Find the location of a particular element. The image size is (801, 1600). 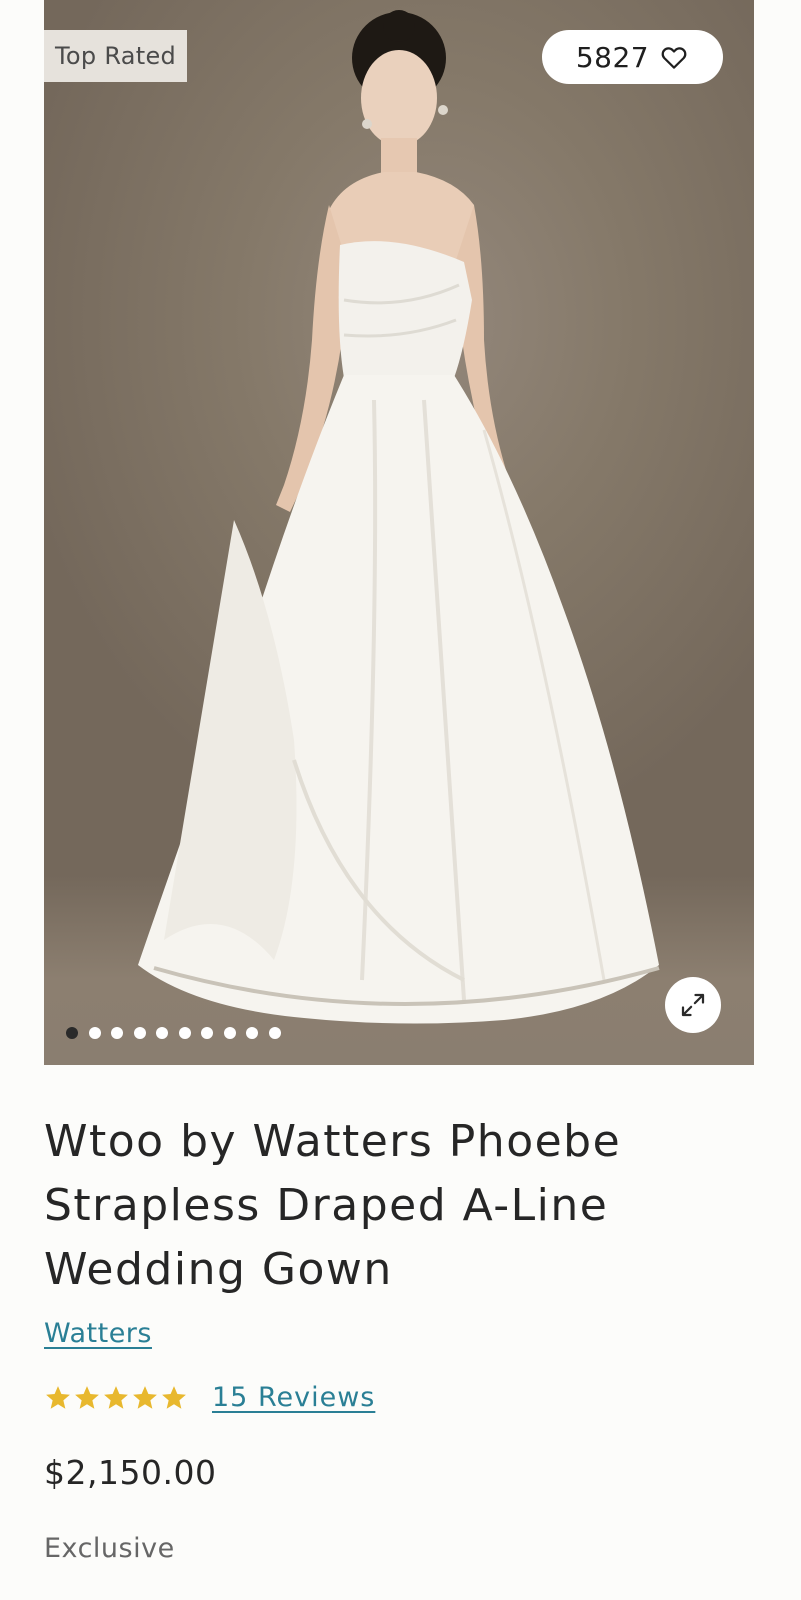

expand-arrows-icon is located at coordinates (693, 1005).